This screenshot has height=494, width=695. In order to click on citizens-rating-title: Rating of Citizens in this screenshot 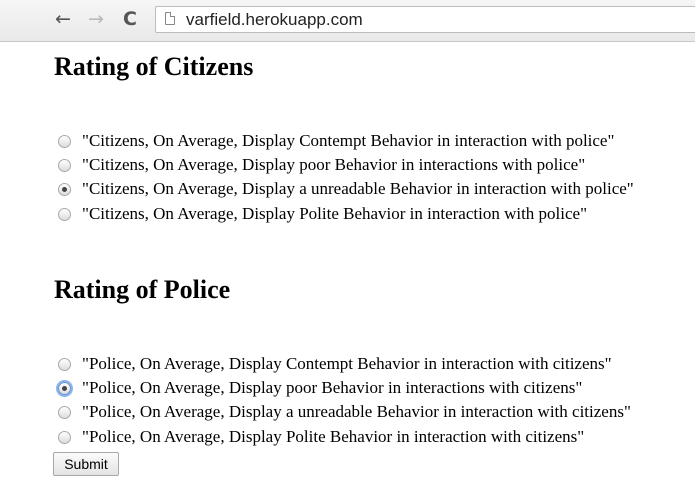, I will do `click(154, 66)`.